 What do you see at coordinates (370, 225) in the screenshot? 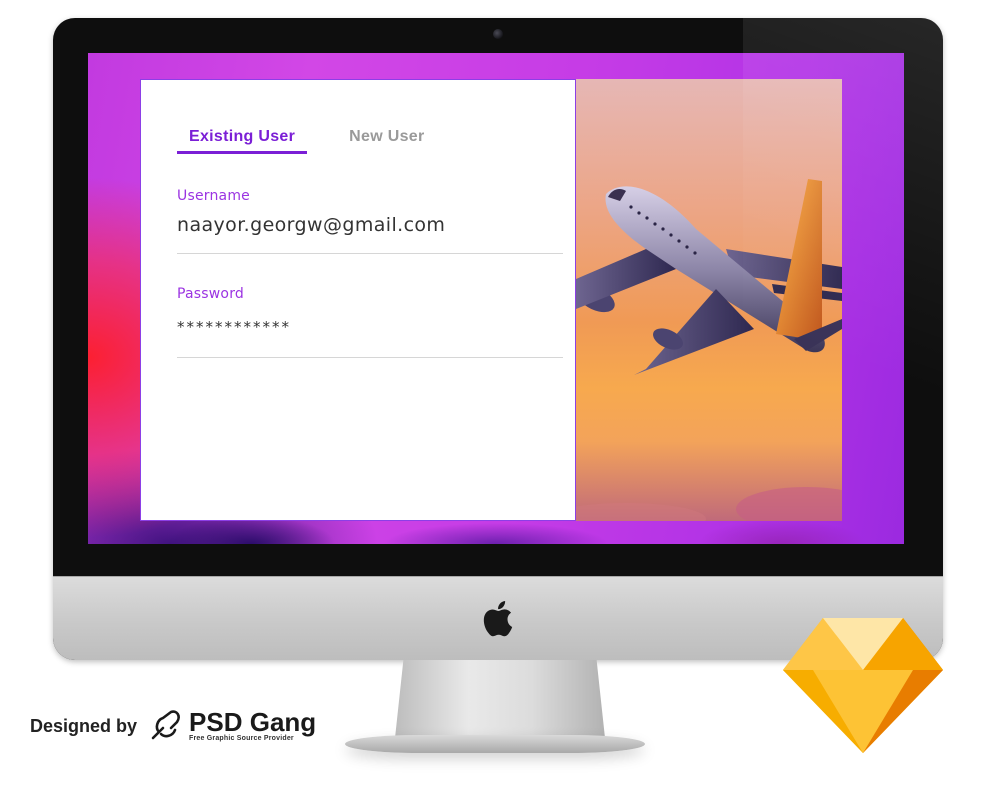
I see `username-input: naayor.georgw@gmail.com` at bounding box center [370, 225].